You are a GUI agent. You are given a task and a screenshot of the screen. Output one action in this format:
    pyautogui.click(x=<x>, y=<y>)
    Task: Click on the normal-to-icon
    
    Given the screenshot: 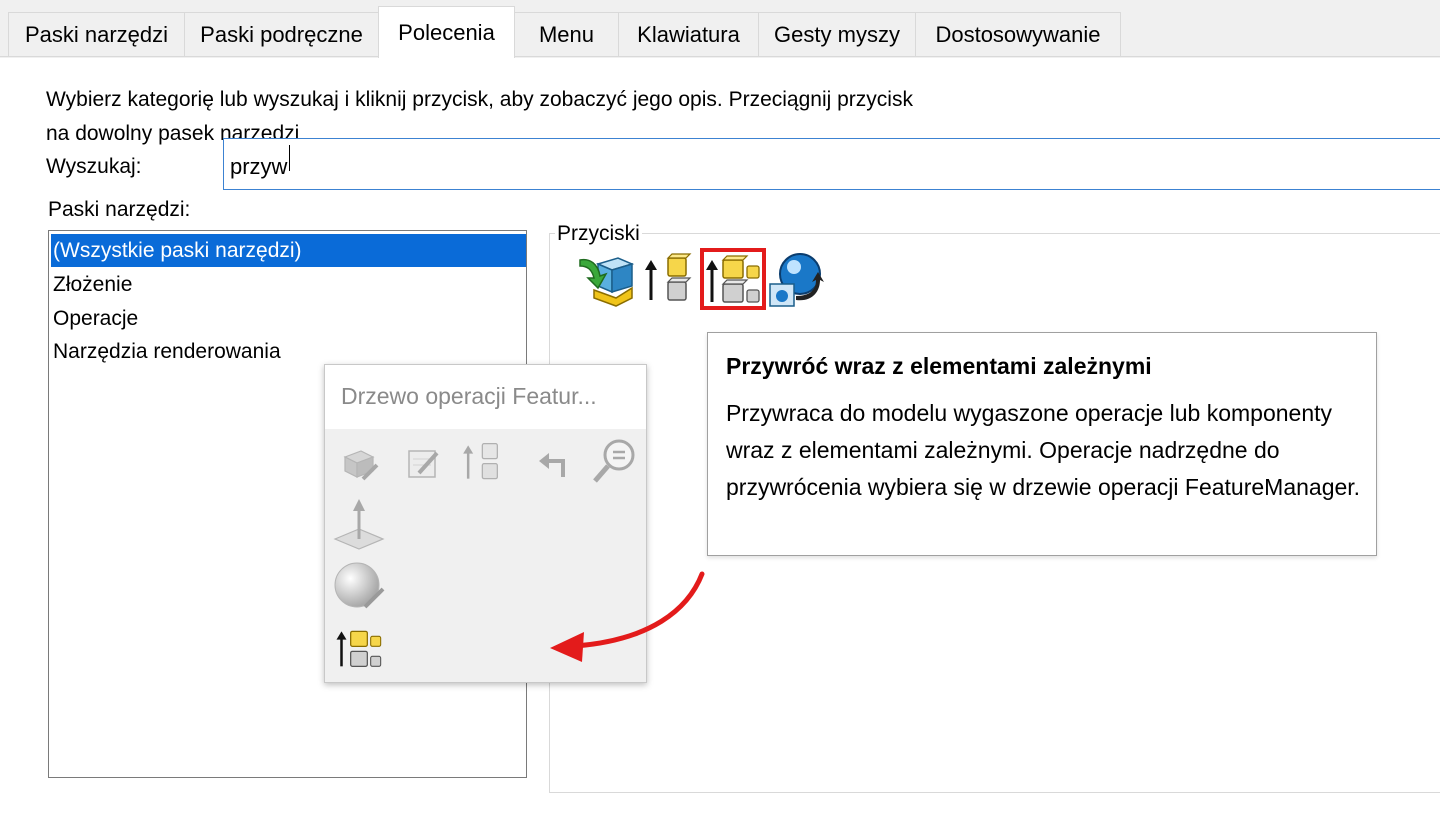 What is the action you would take?
    pyautogui.click(x=359, y=523)
    